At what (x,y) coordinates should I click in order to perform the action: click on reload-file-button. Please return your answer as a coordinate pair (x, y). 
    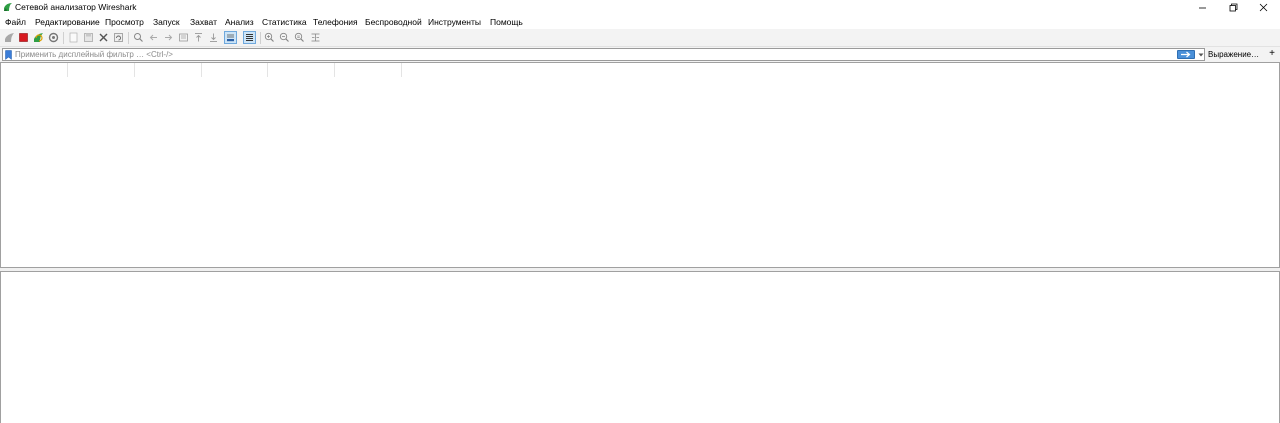
    Looking at the image, I should click on (118, 37).